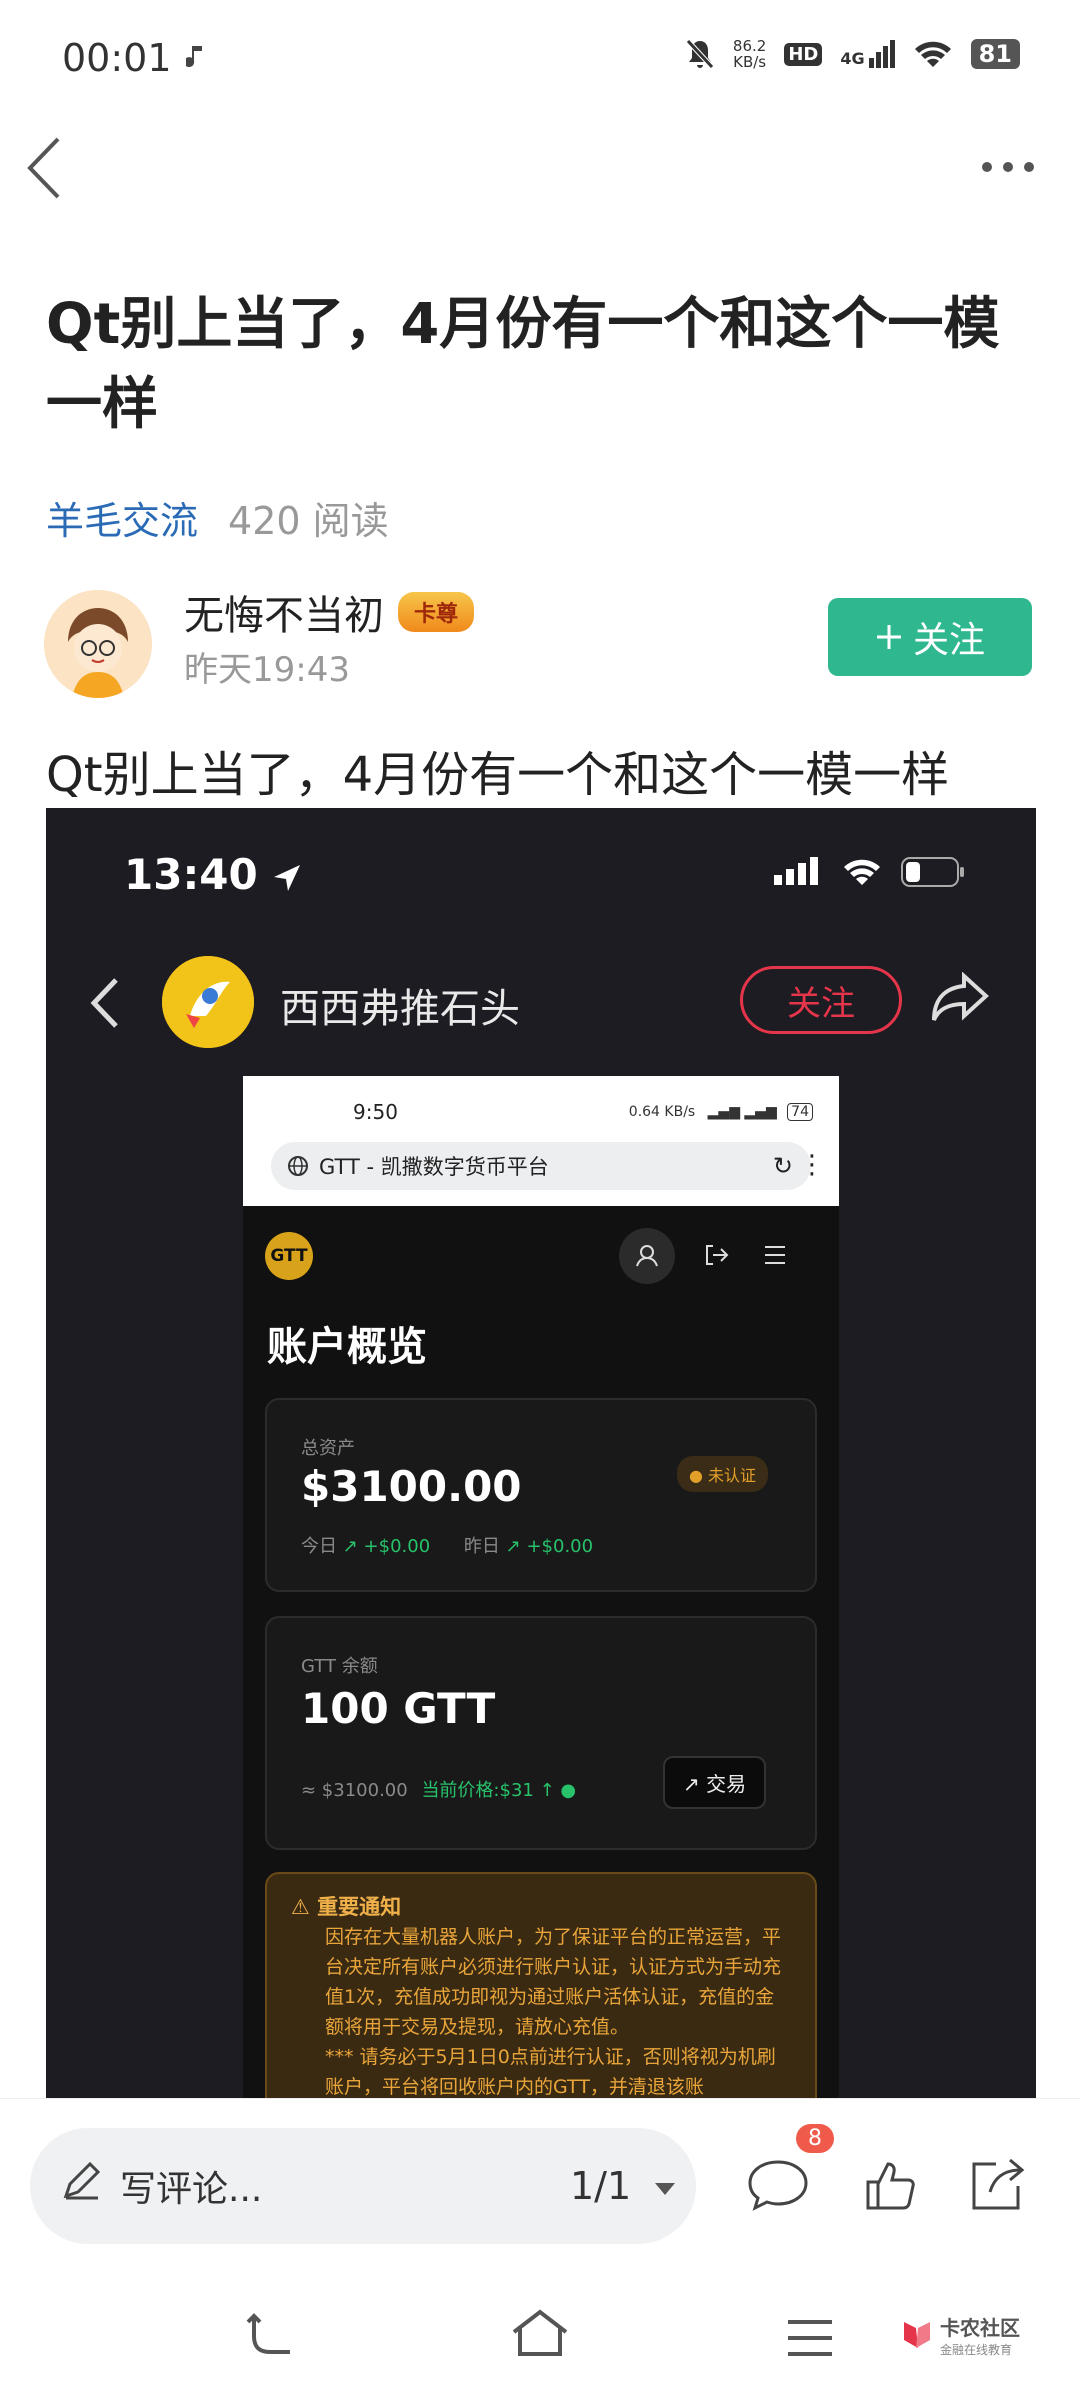 This screenshot has height=2400, width=1080. I want to click on watermark-logo: 卡农社区 金融在线教育, so click(960, 2335).